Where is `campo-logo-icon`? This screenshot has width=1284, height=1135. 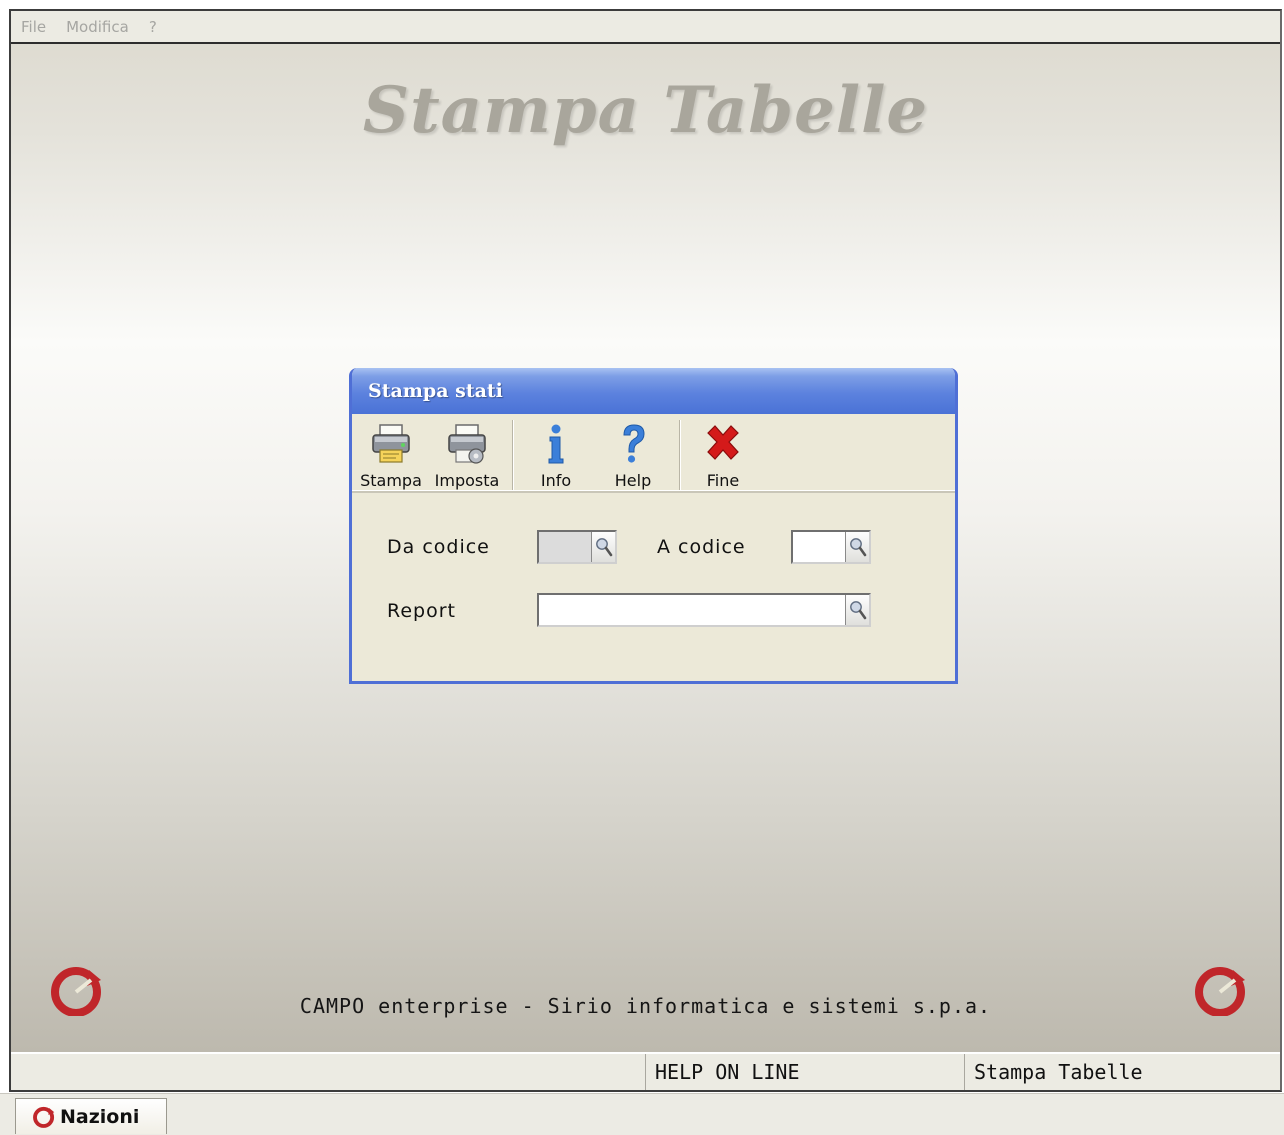 campo-logo-icon is located at coordinates (44, 1117).